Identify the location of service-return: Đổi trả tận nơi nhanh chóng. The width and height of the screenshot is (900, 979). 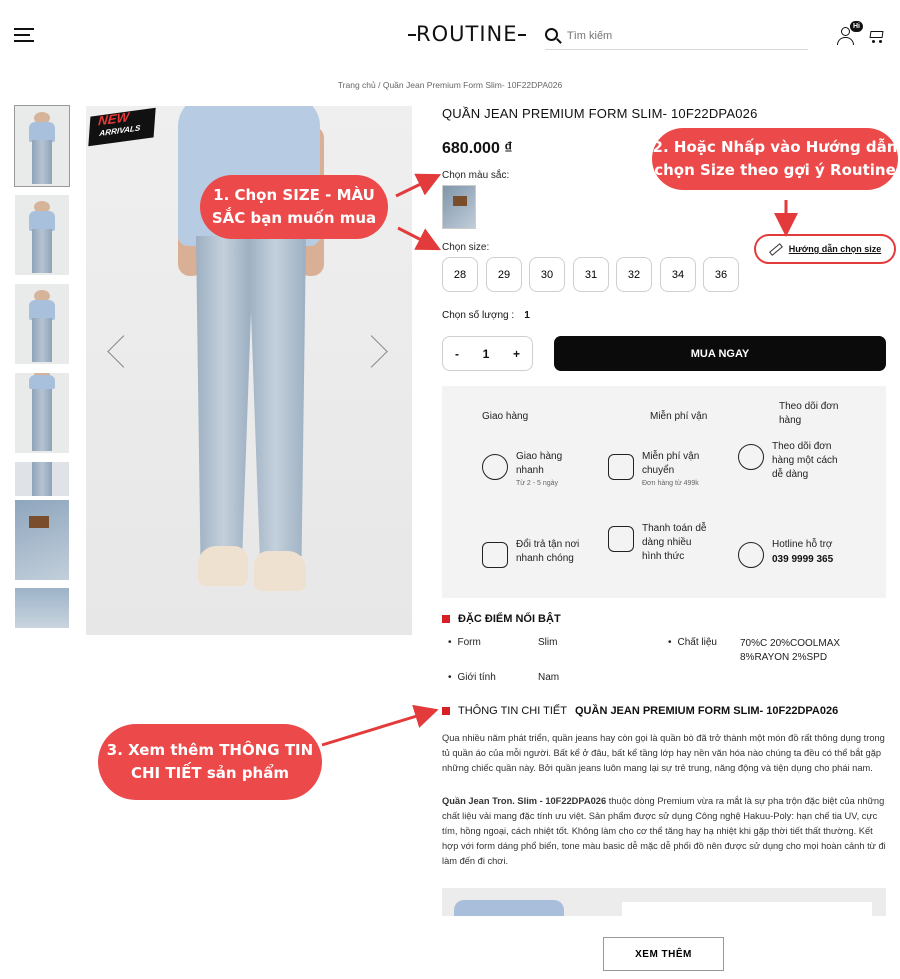
(534, 553).